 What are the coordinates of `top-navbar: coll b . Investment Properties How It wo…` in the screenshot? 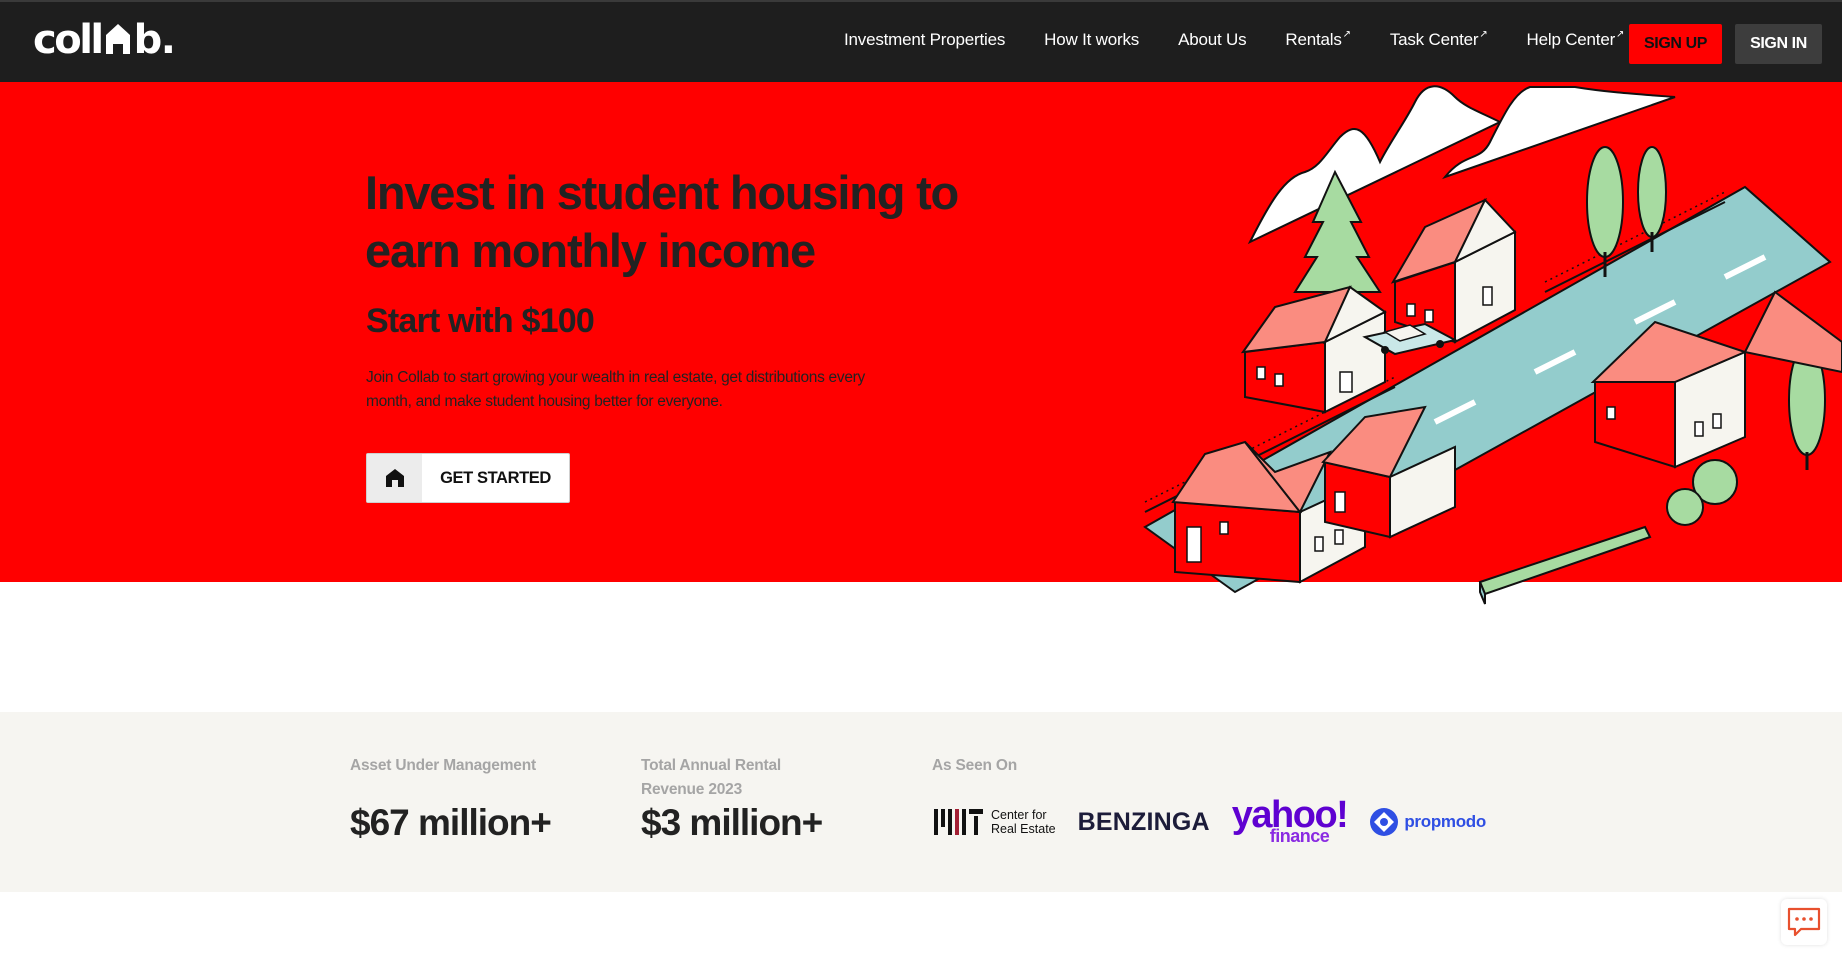 It's located at (921, 41).